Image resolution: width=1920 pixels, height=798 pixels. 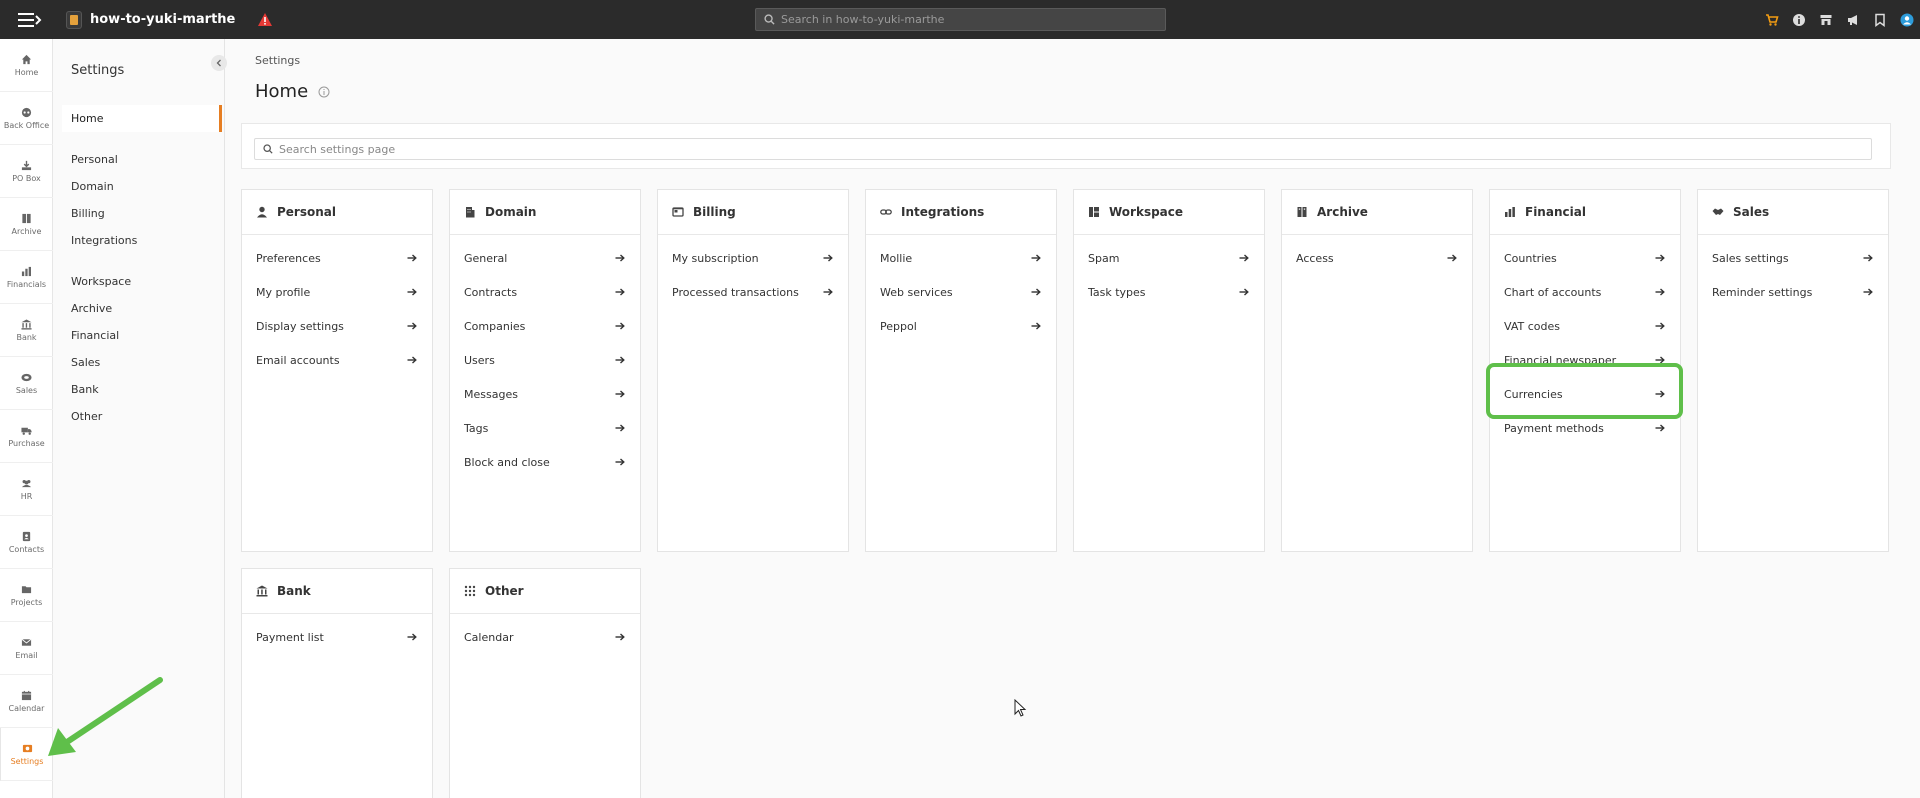 I want to click on domain-name: how-to-yuki-marthe, so click(x=162, y=19).